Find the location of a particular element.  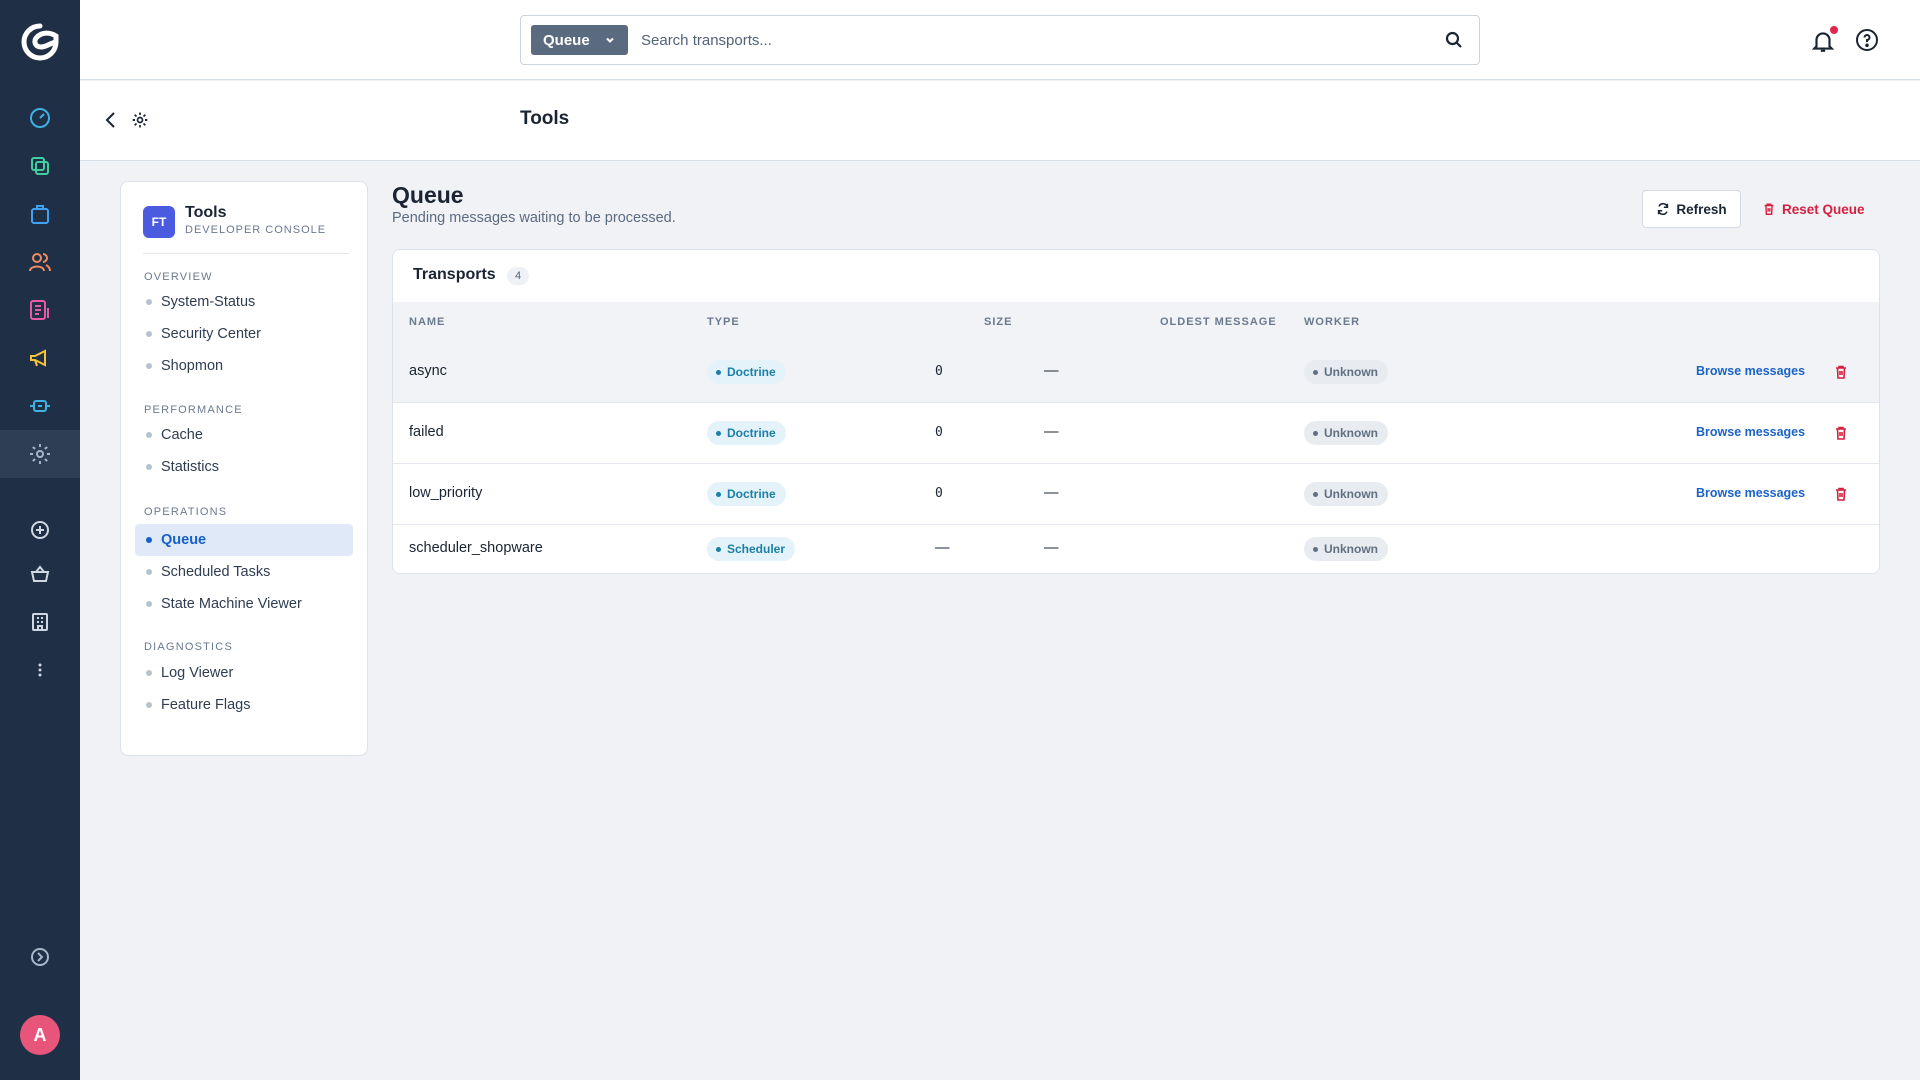

customers-icon is located at coordinates (40, 262).